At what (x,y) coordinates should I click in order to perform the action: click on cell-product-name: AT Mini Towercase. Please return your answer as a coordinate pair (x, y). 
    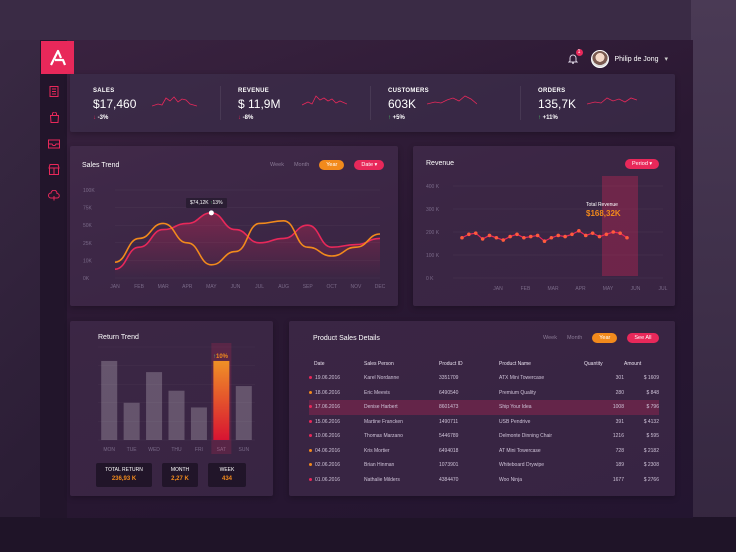
    Looking at the image, I should click on (520, 450).